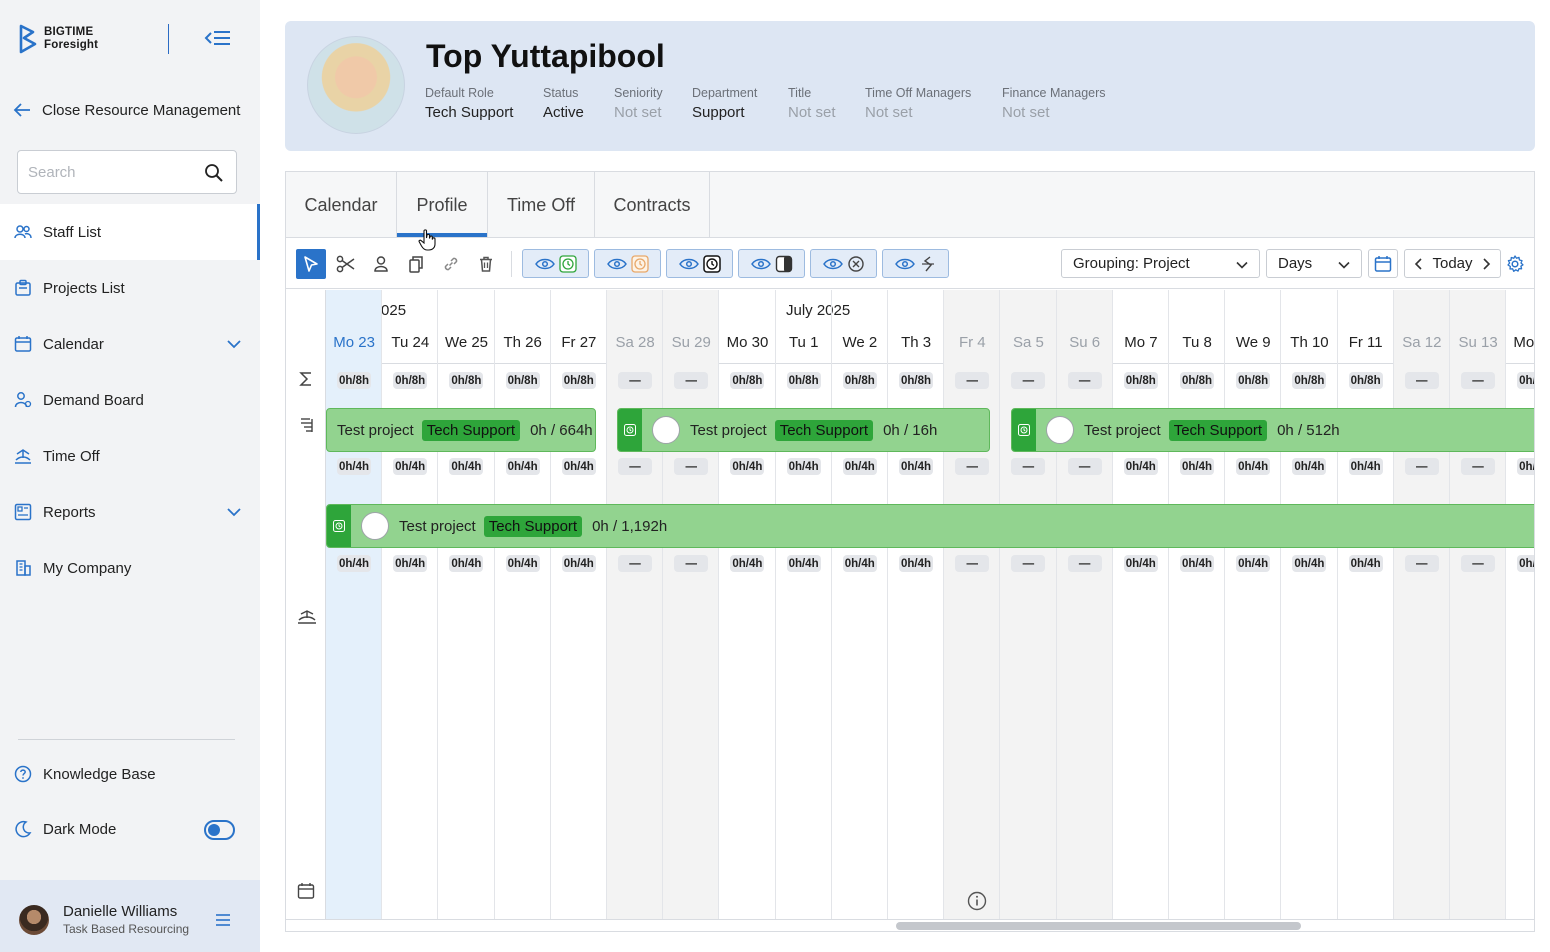 The width and height of the screenshot is (1550, 952). What do you see at coordinates (223, 920) in the screenshot?
I see `user-menu-icon` at bounding box center [223, 920].